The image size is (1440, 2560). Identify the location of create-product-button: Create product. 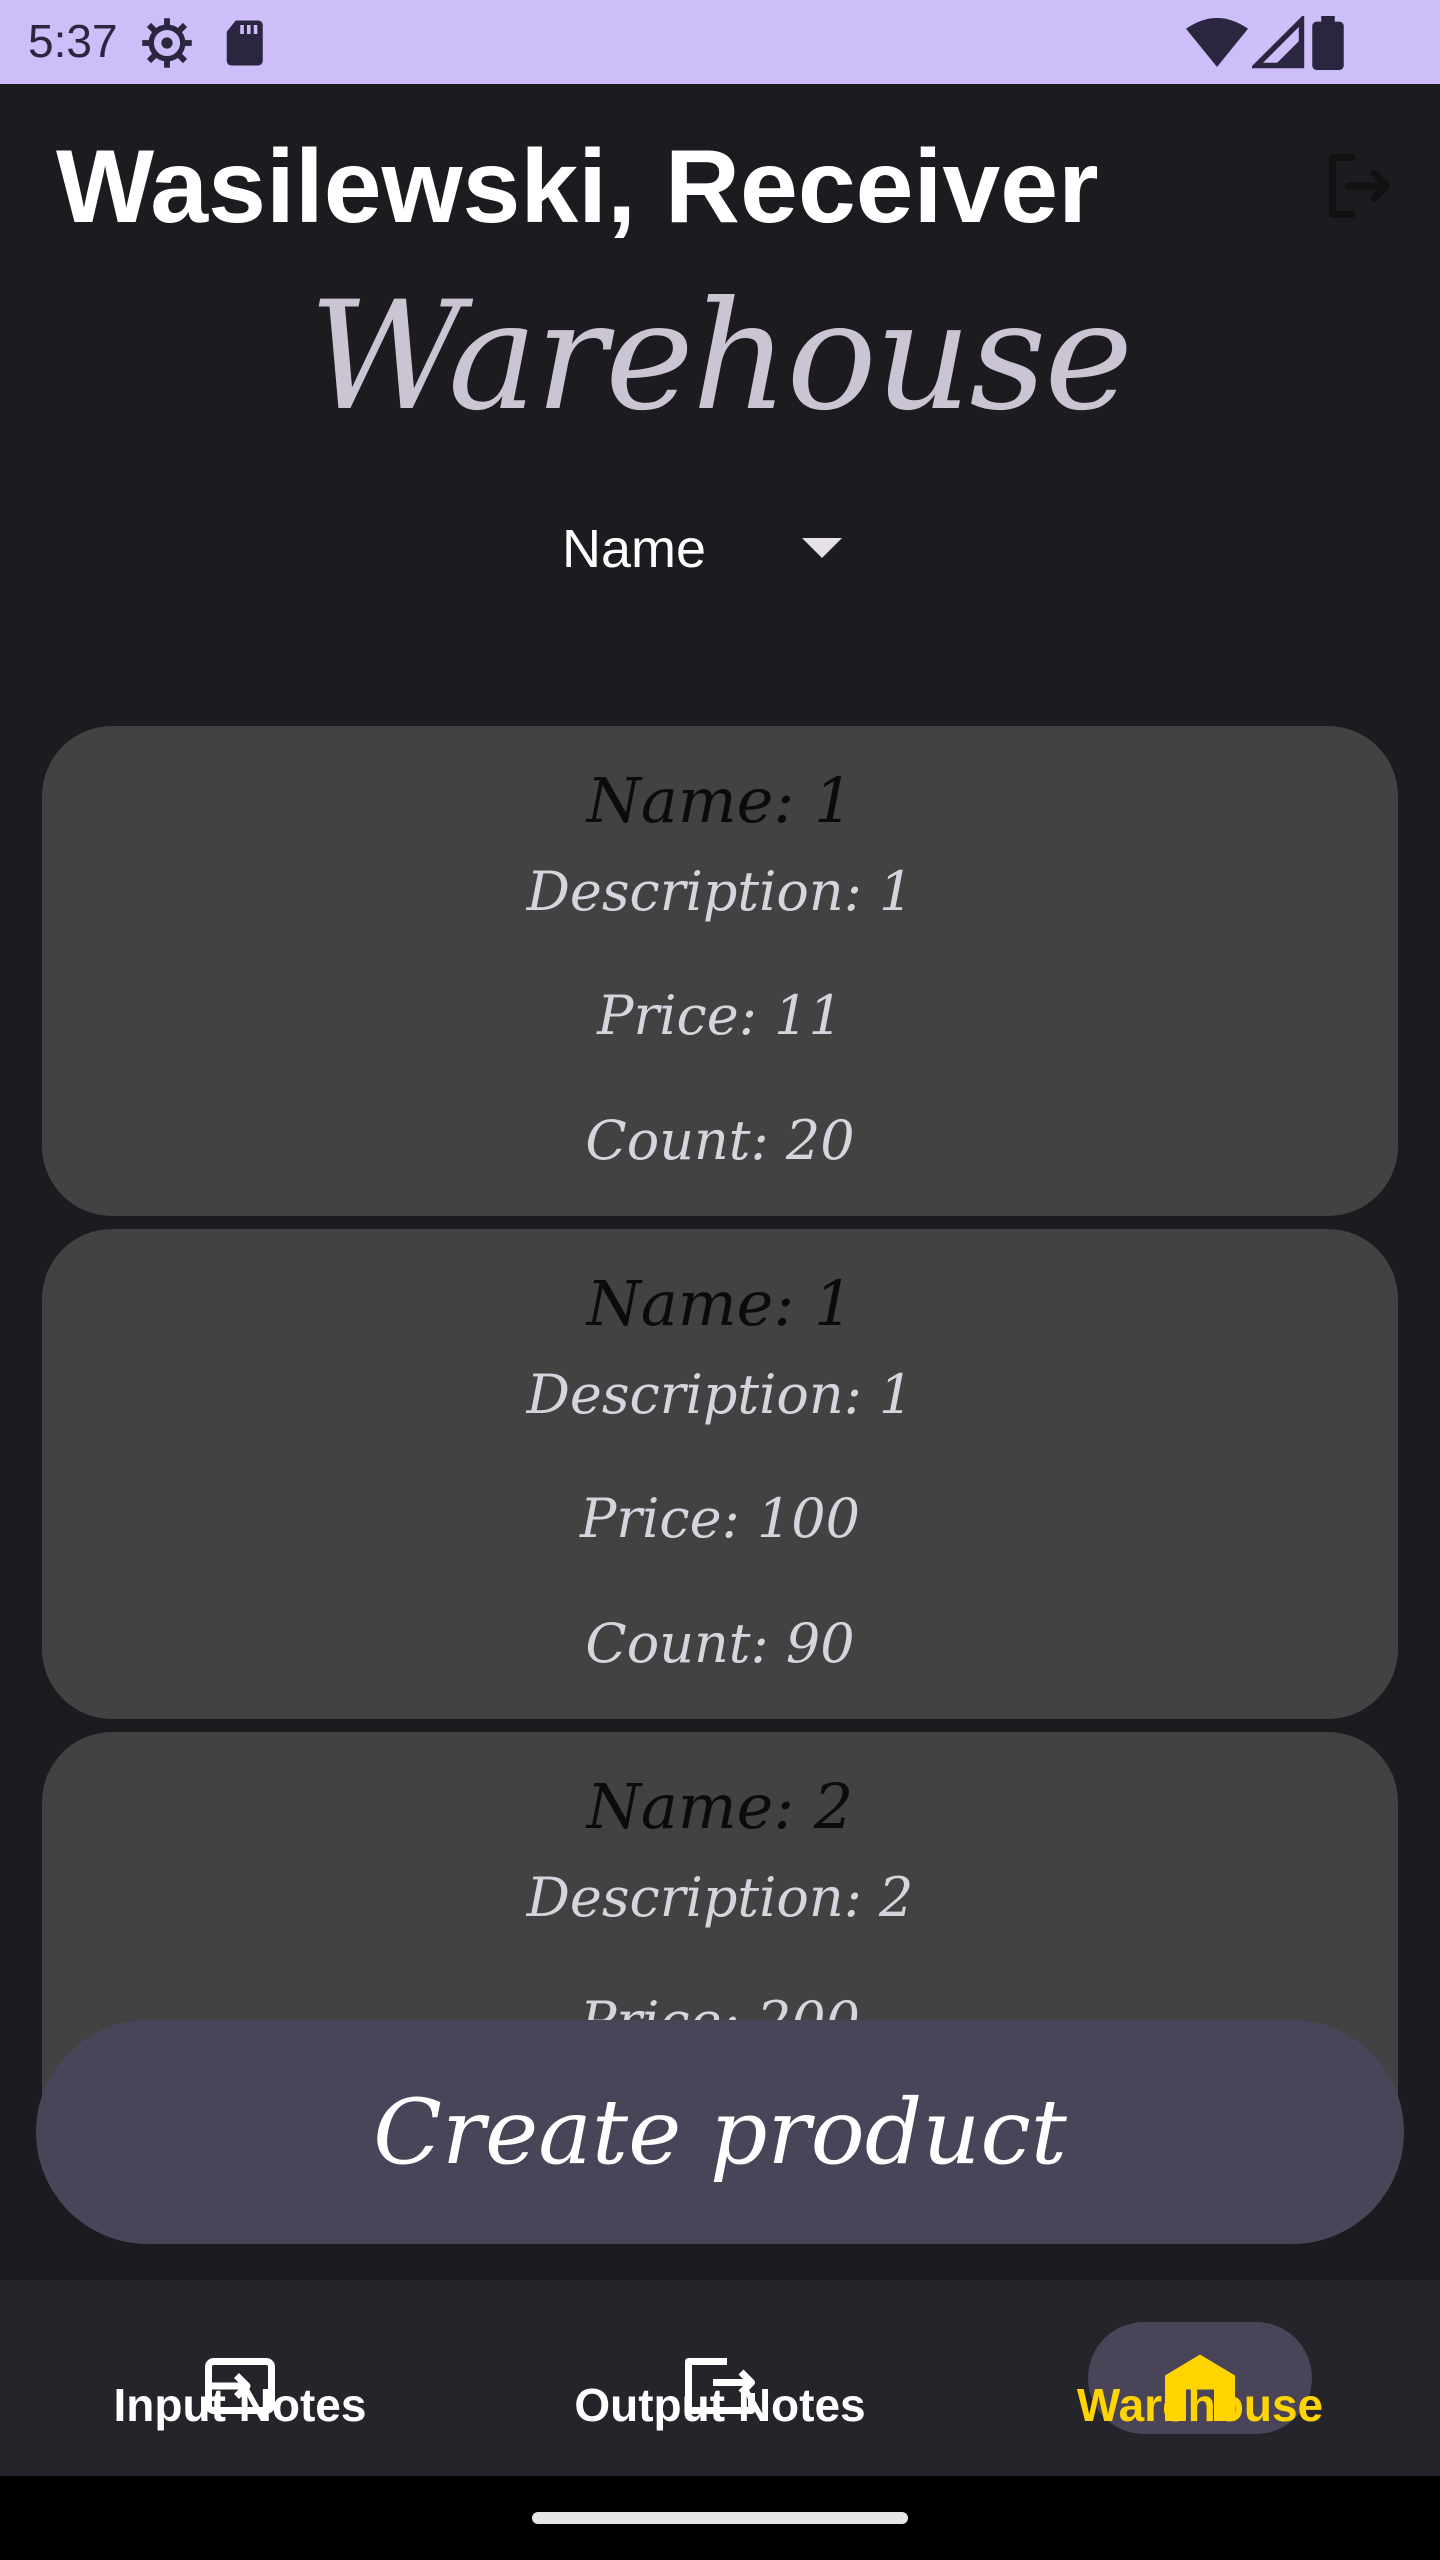
(720, 2132).